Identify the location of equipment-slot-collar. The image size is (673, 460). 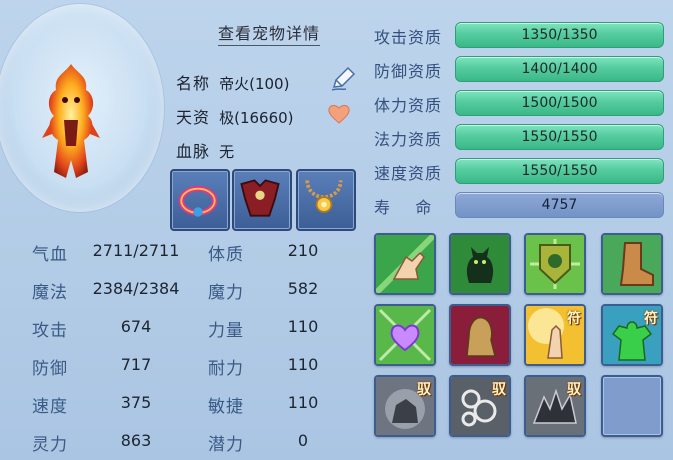
(200, 200).